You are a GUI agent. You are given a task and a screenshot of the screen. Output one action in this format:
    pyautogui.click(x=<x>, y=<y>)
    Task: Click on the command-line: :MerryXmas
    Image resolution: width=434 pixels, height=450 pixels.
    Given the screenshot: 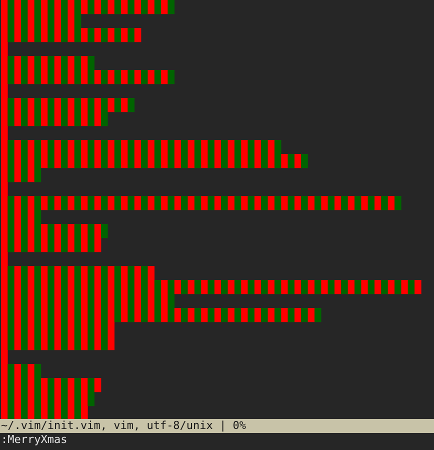 What is the action you would take?
    pyautogui.click(x=34, y=440)
    